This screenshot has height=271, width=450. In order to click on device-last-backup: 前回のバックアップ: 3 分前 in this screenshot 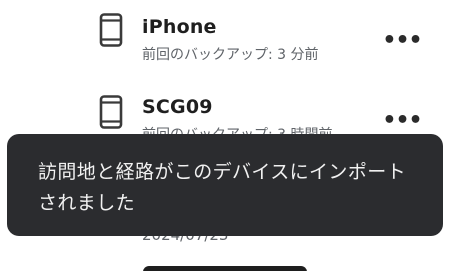, I will do `click(230, 55)`.